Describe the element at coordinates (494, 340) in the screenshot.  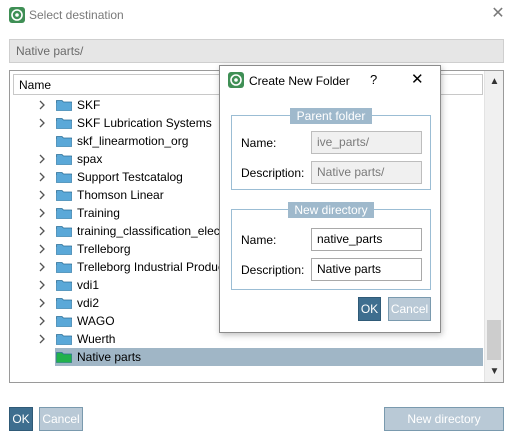
I see `scrollbar-thumb` at that location.